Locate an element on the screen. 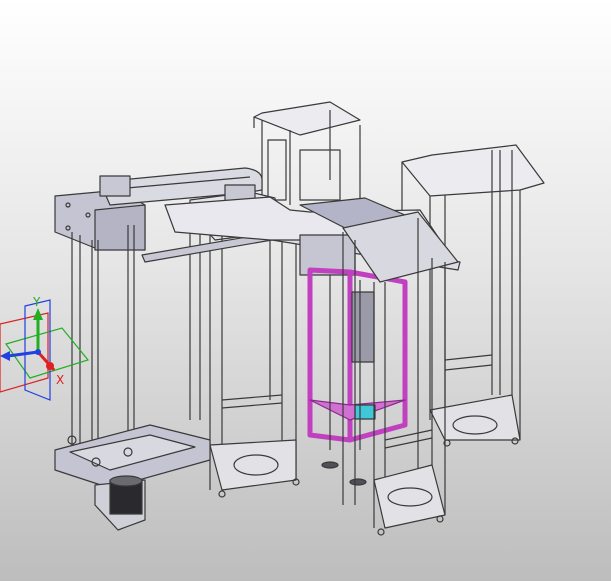 The width and height of the screenshot is (611, 581). coordinate-triad: Y X is located at coordinates (45, 348).